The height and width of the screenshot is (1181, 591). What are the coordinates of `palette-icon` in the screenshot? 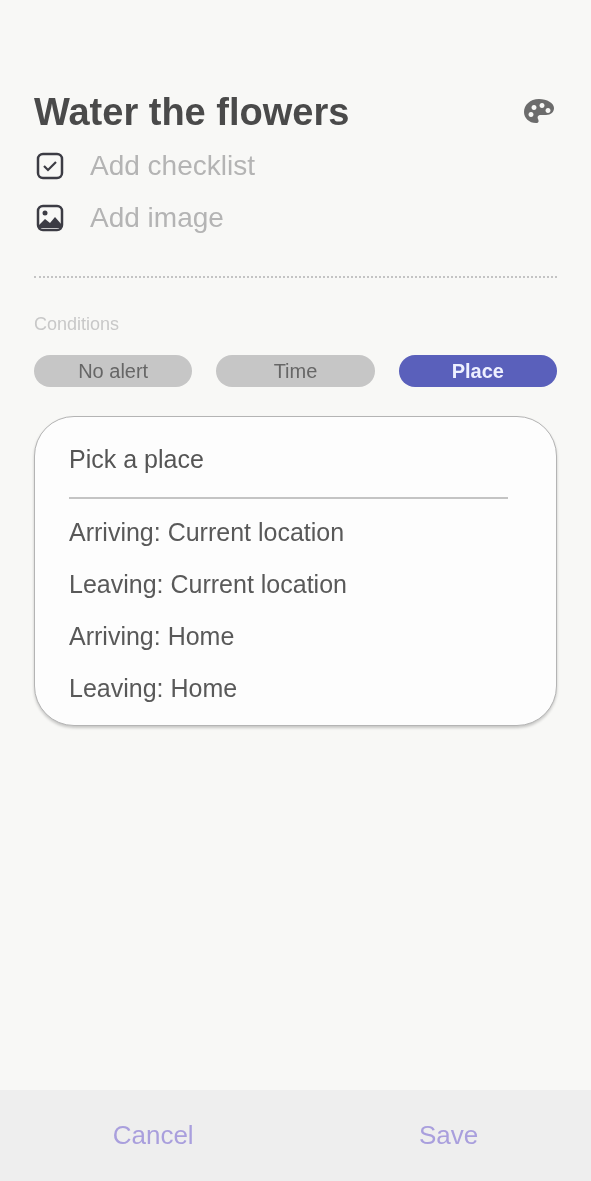 It's located at (539, 112).